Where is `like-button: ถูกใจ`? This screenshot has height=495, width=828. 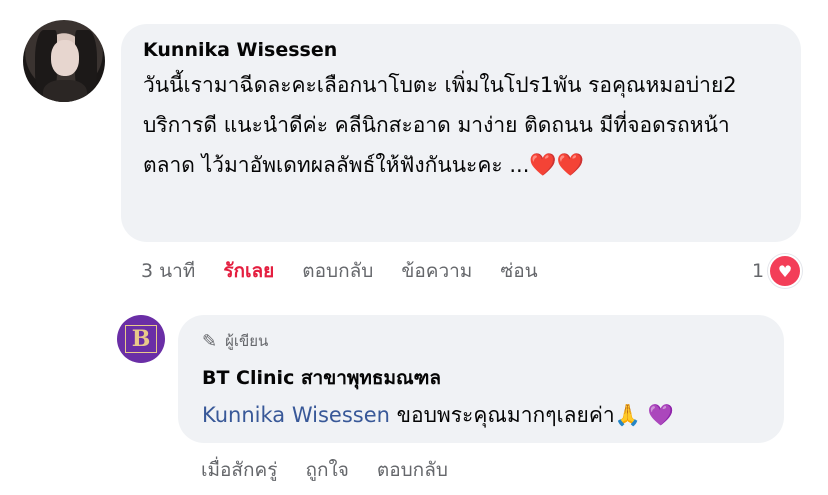 like-button: ถูกใจ is located at coordinates (326, 470).